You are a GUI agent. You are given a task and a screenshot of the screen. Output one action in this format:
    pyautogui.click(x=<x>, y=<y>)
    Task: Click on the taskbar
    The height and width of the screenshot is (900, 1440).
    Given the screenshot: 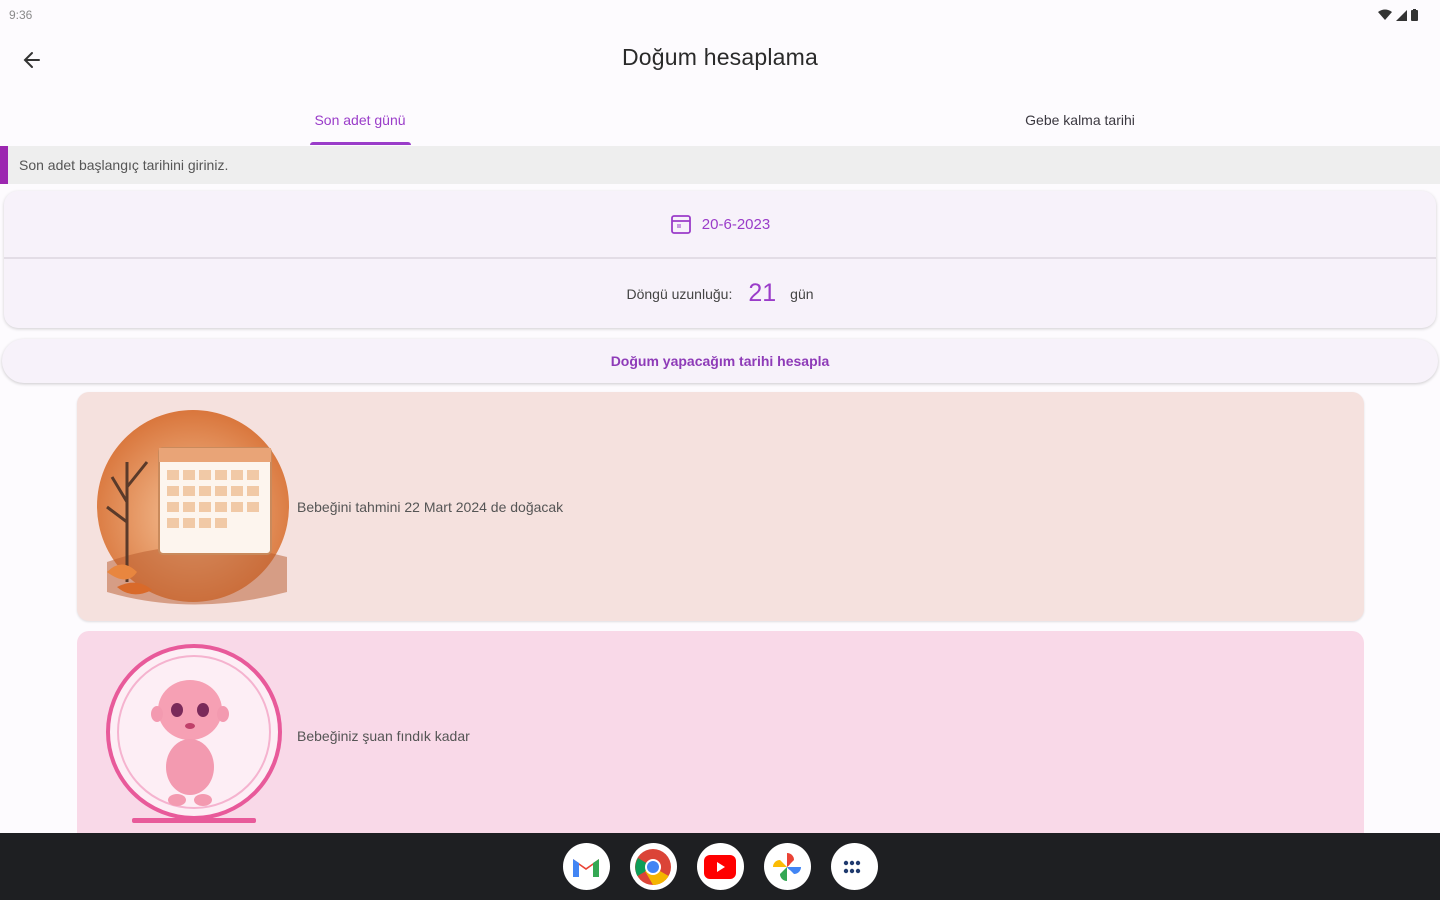 What is the action you would take?
    pyautogui.click(x=720, y=866)
    